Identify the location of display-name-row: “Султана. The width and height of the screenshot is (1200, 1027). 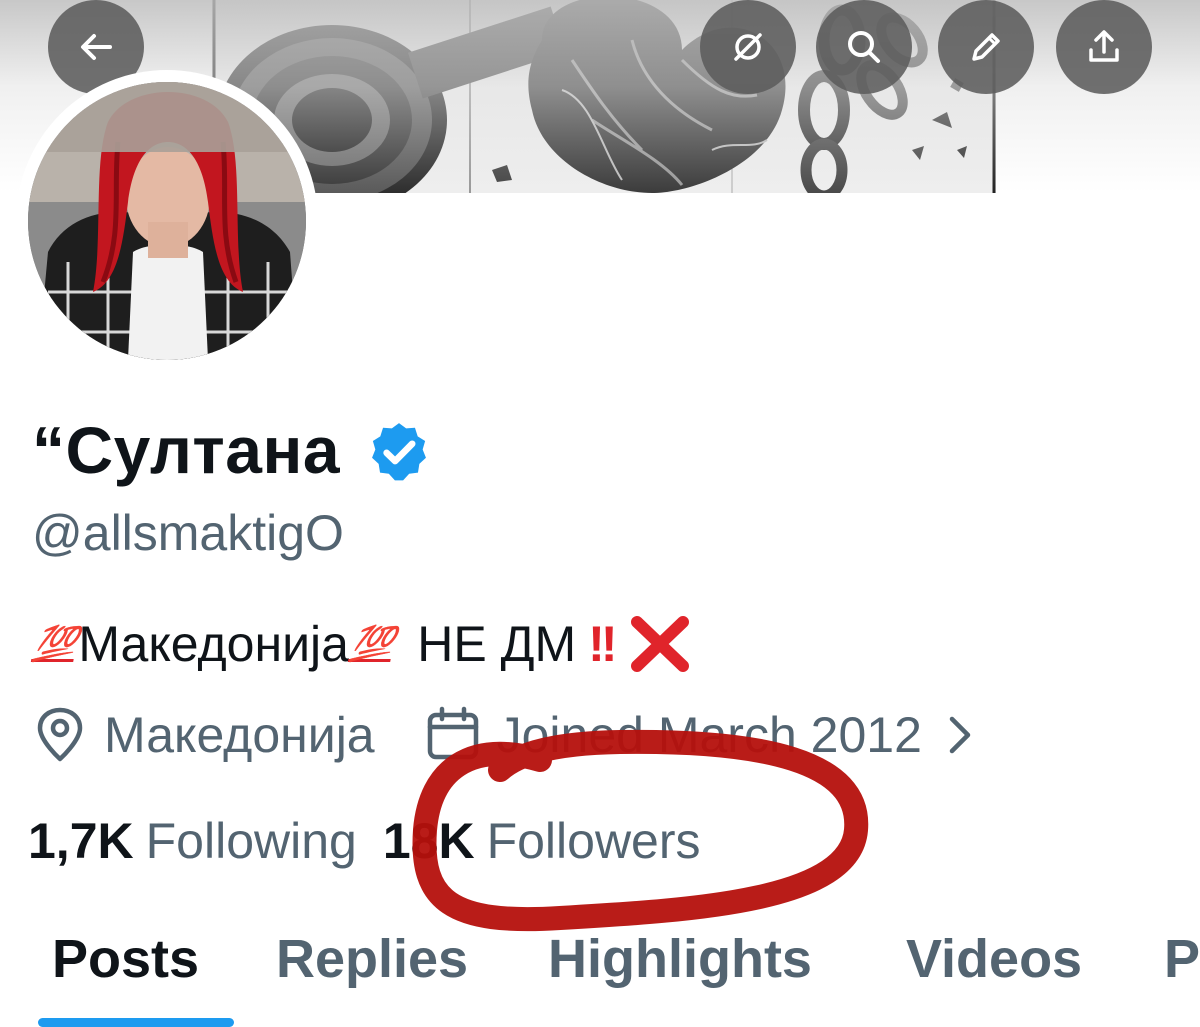
(232, 450).